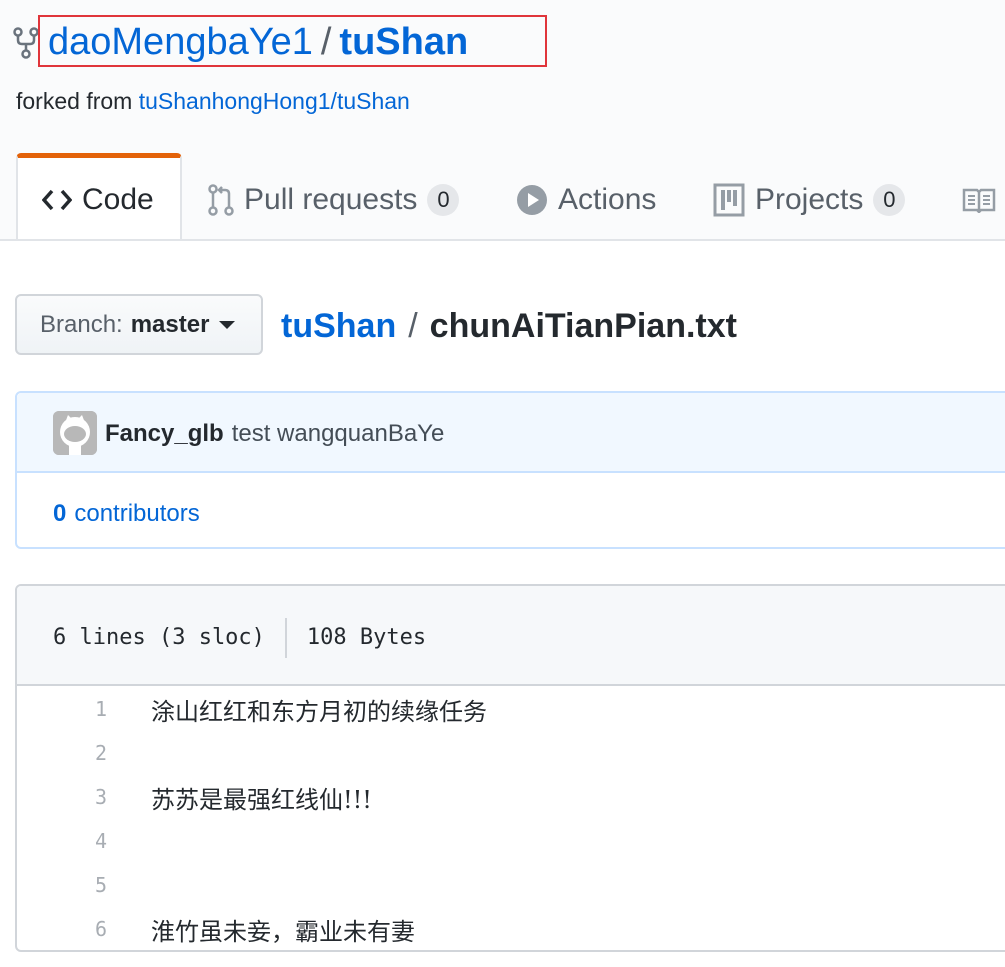 This screenshot has height=967, width=1005. Describe the element at coordinates (62, 753) in the screenshot. I see `line-number: 2` at that location.